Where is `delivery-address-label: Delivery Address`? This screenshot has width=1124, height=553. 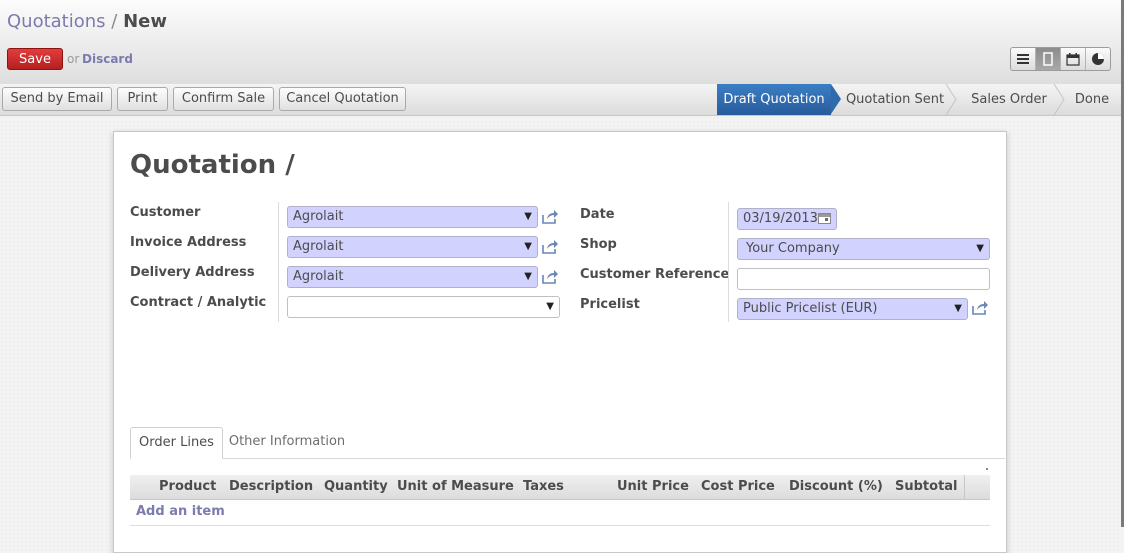
delivery-address-label: Delivery Address is located at coordinates (192, 272).